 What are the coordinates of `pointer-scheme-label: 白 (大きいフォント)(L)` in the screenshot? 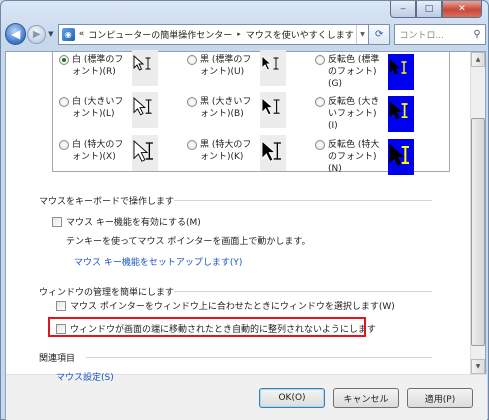 It's located at (101, 108).